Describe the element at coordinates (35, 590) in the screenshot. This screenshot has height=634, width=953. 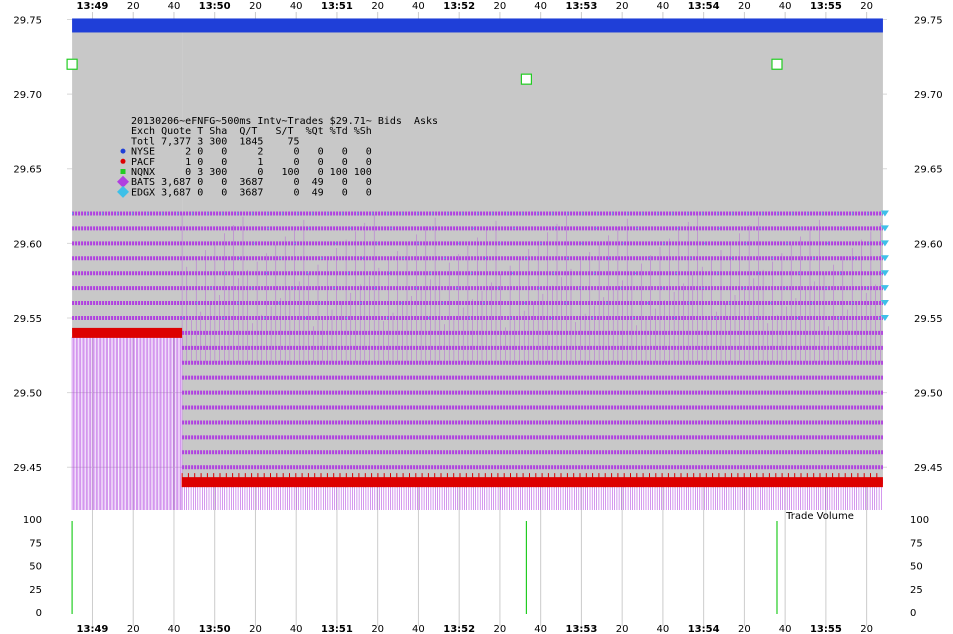
I see `volume-tick-label-left: 25` at that location.